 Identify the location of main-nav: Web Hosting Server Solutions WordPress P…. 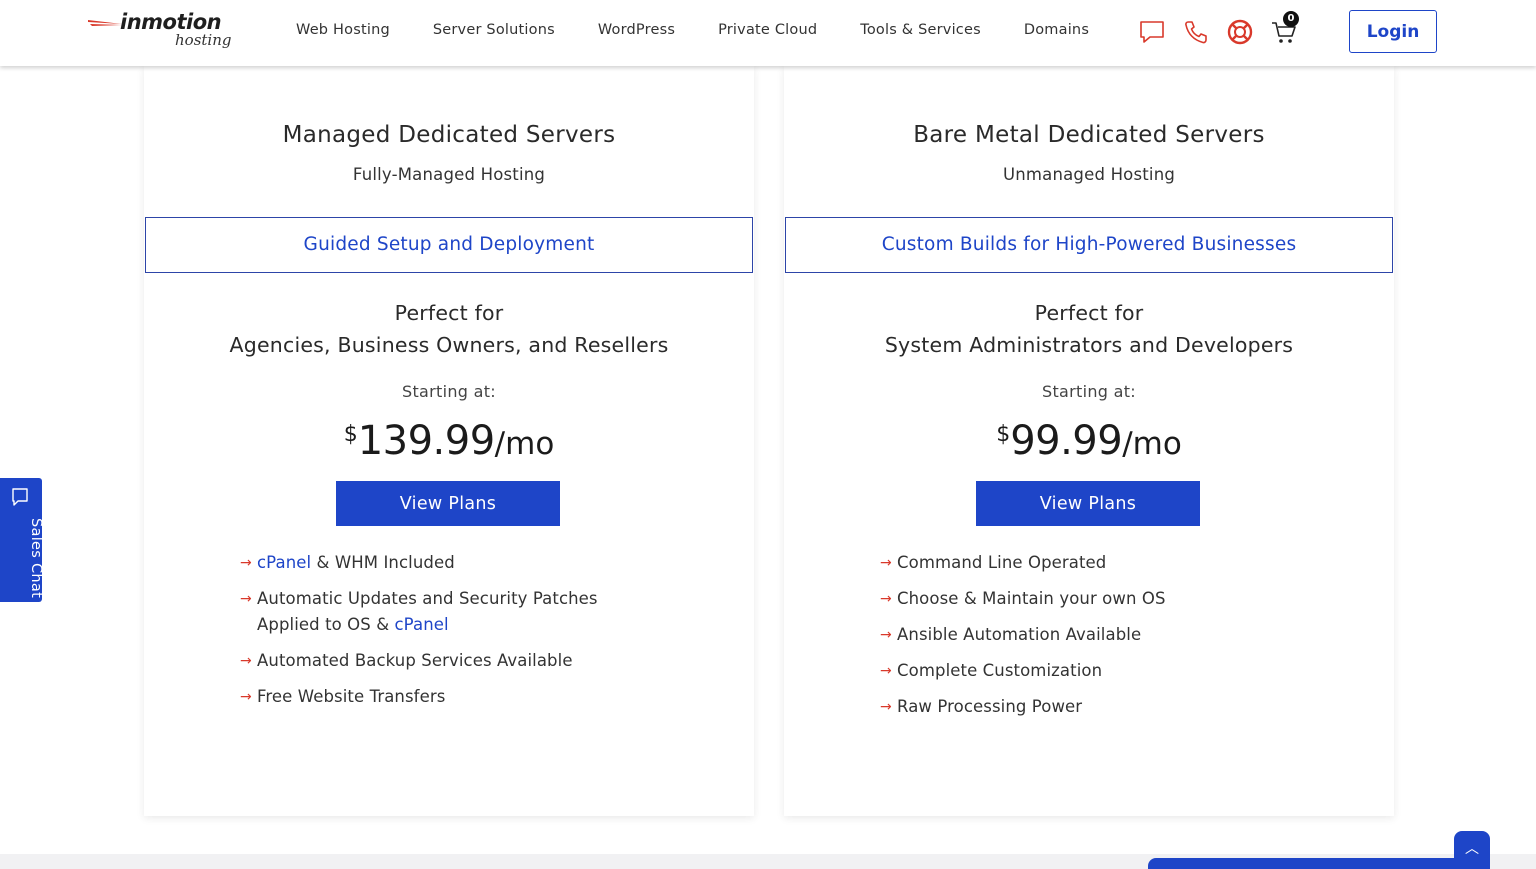
(714, 30).